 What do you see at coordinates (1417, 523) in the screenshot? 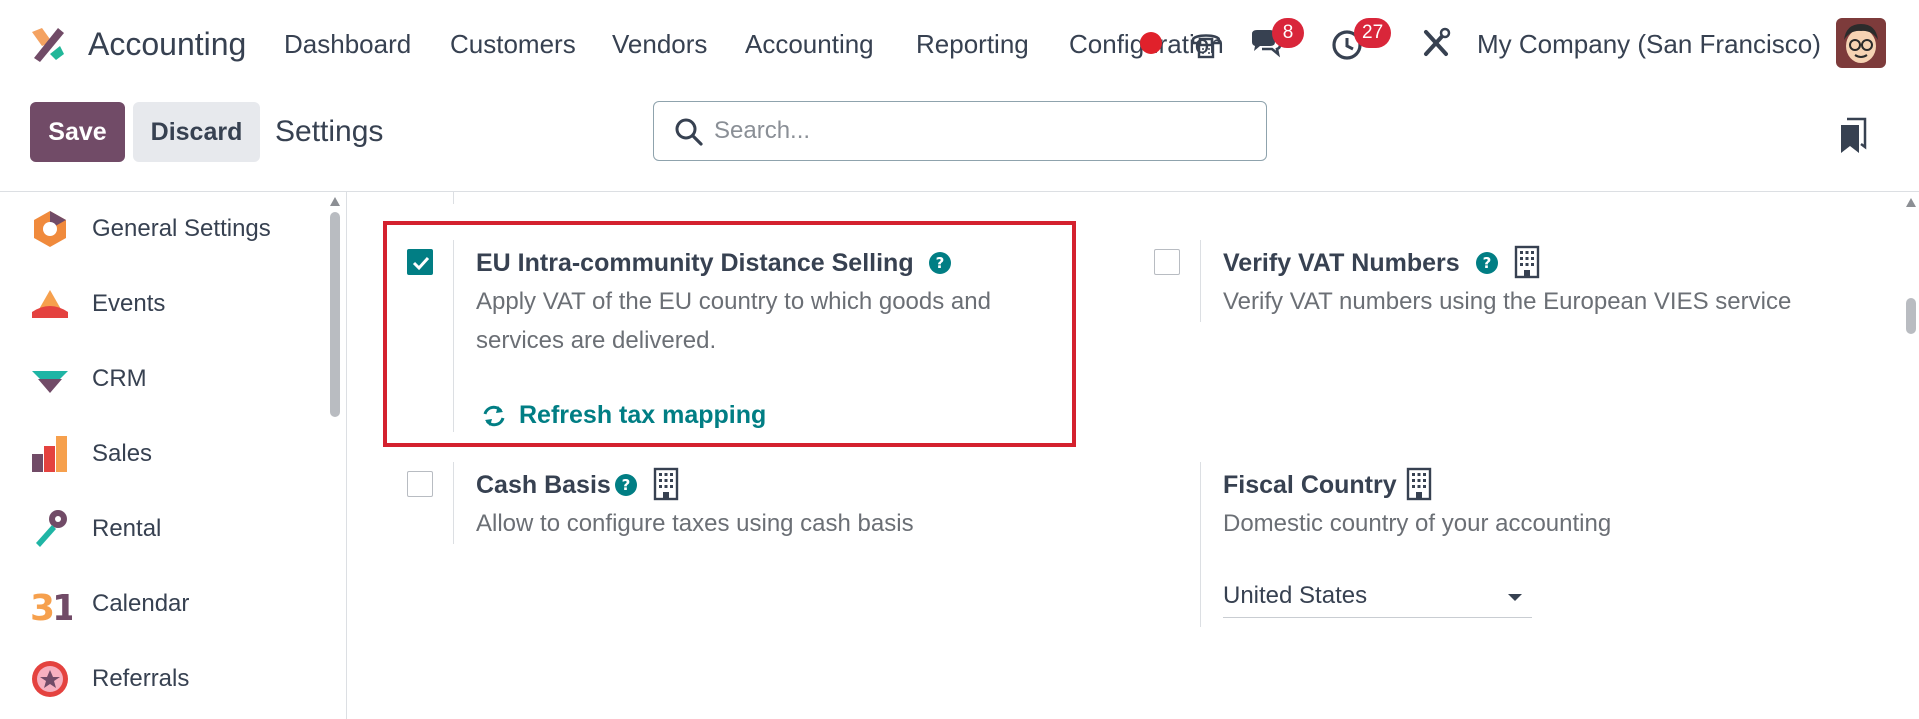
I see `fiscal-country-description: Domestic country of your accounting` at bounding box center [1417, 523].